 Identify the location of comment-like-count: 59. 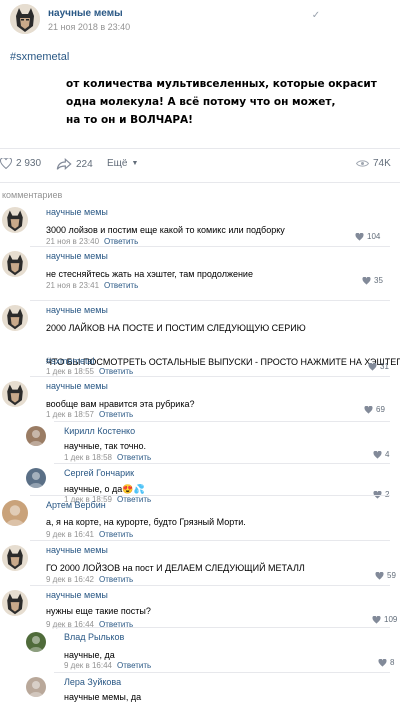
(391, 575).